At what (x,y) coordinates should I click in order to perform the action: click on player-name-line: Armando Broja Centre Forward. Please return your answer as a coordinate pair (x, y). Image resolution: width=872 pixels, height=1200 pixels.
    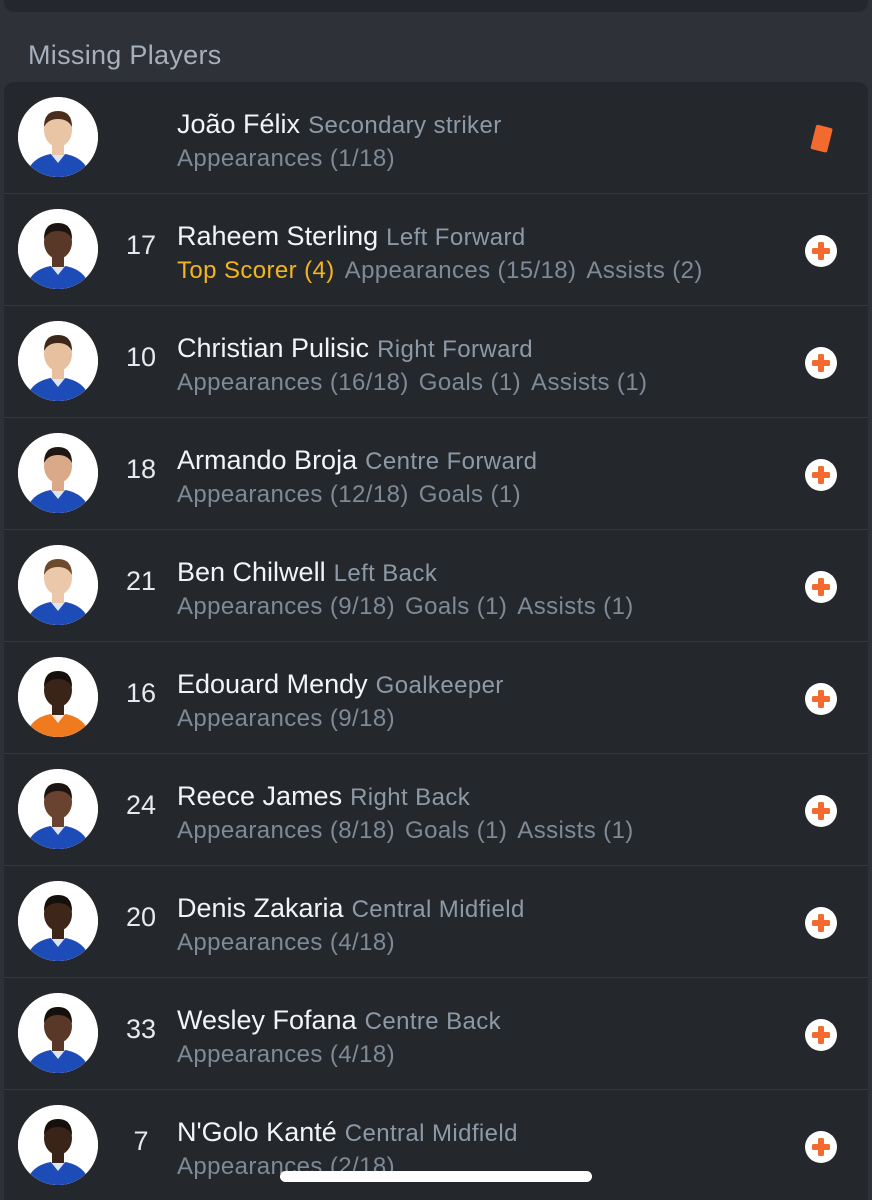
    Looking at the image, I should click on (357, 460).